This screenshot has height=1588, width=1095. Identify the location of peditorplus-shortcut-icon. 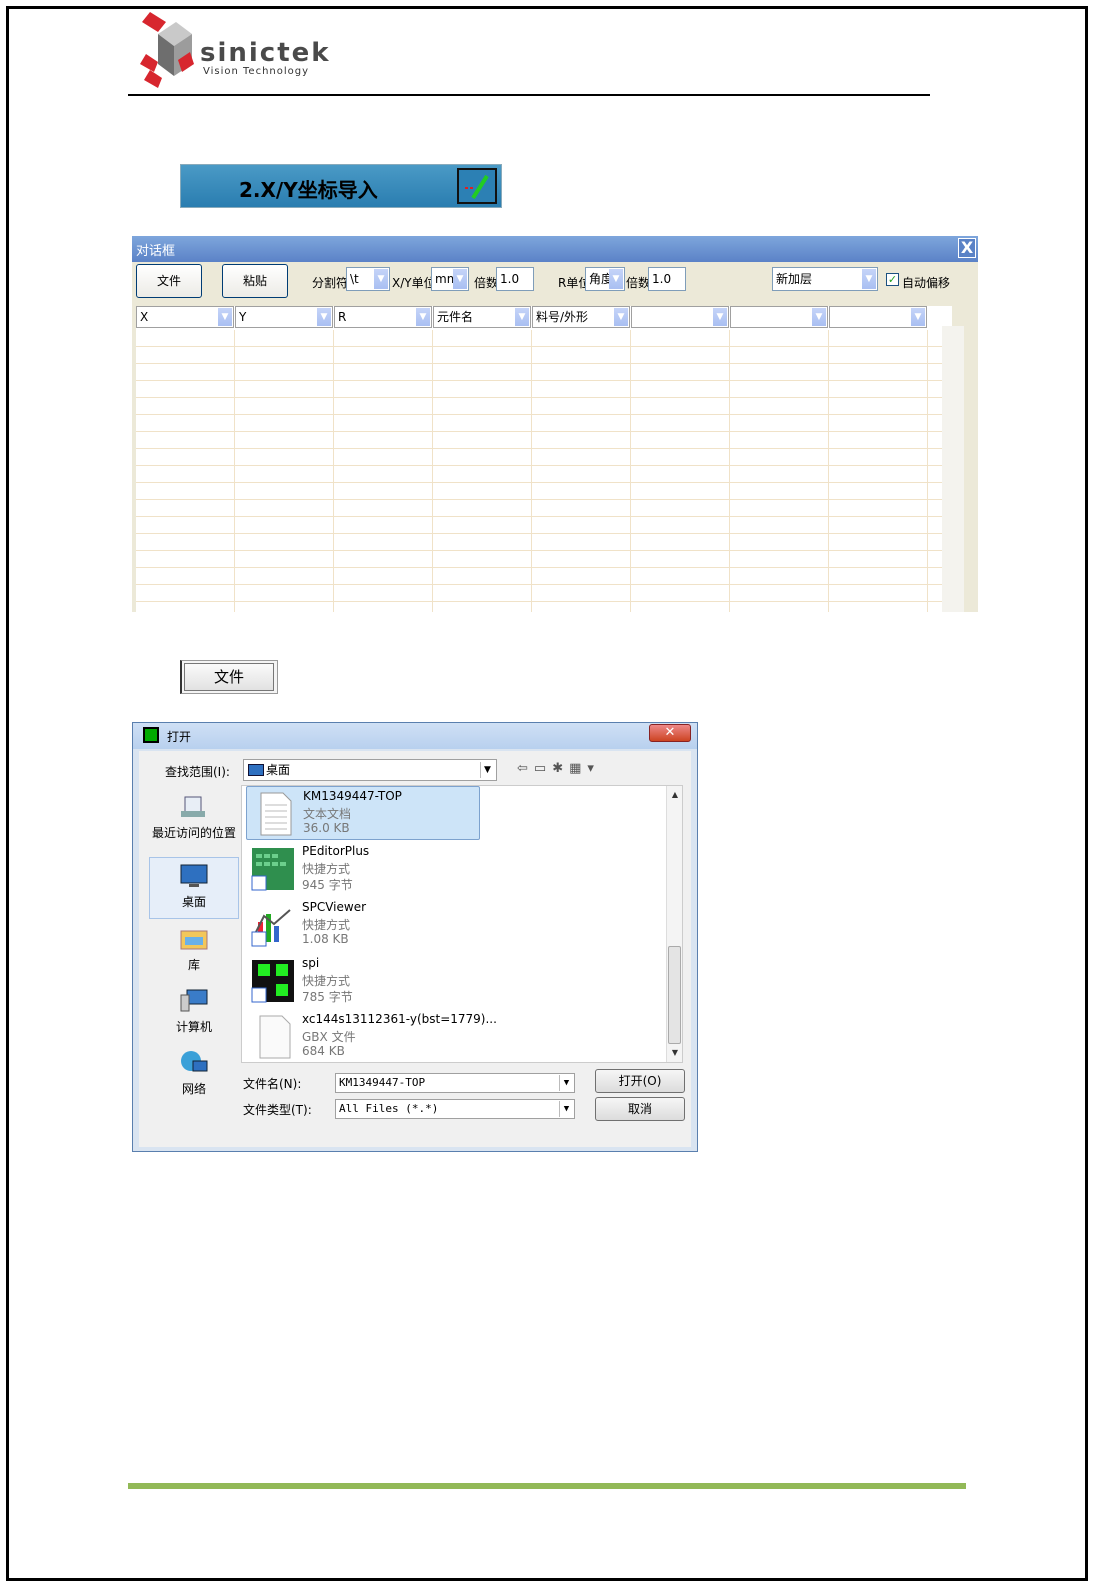
(272, 869).